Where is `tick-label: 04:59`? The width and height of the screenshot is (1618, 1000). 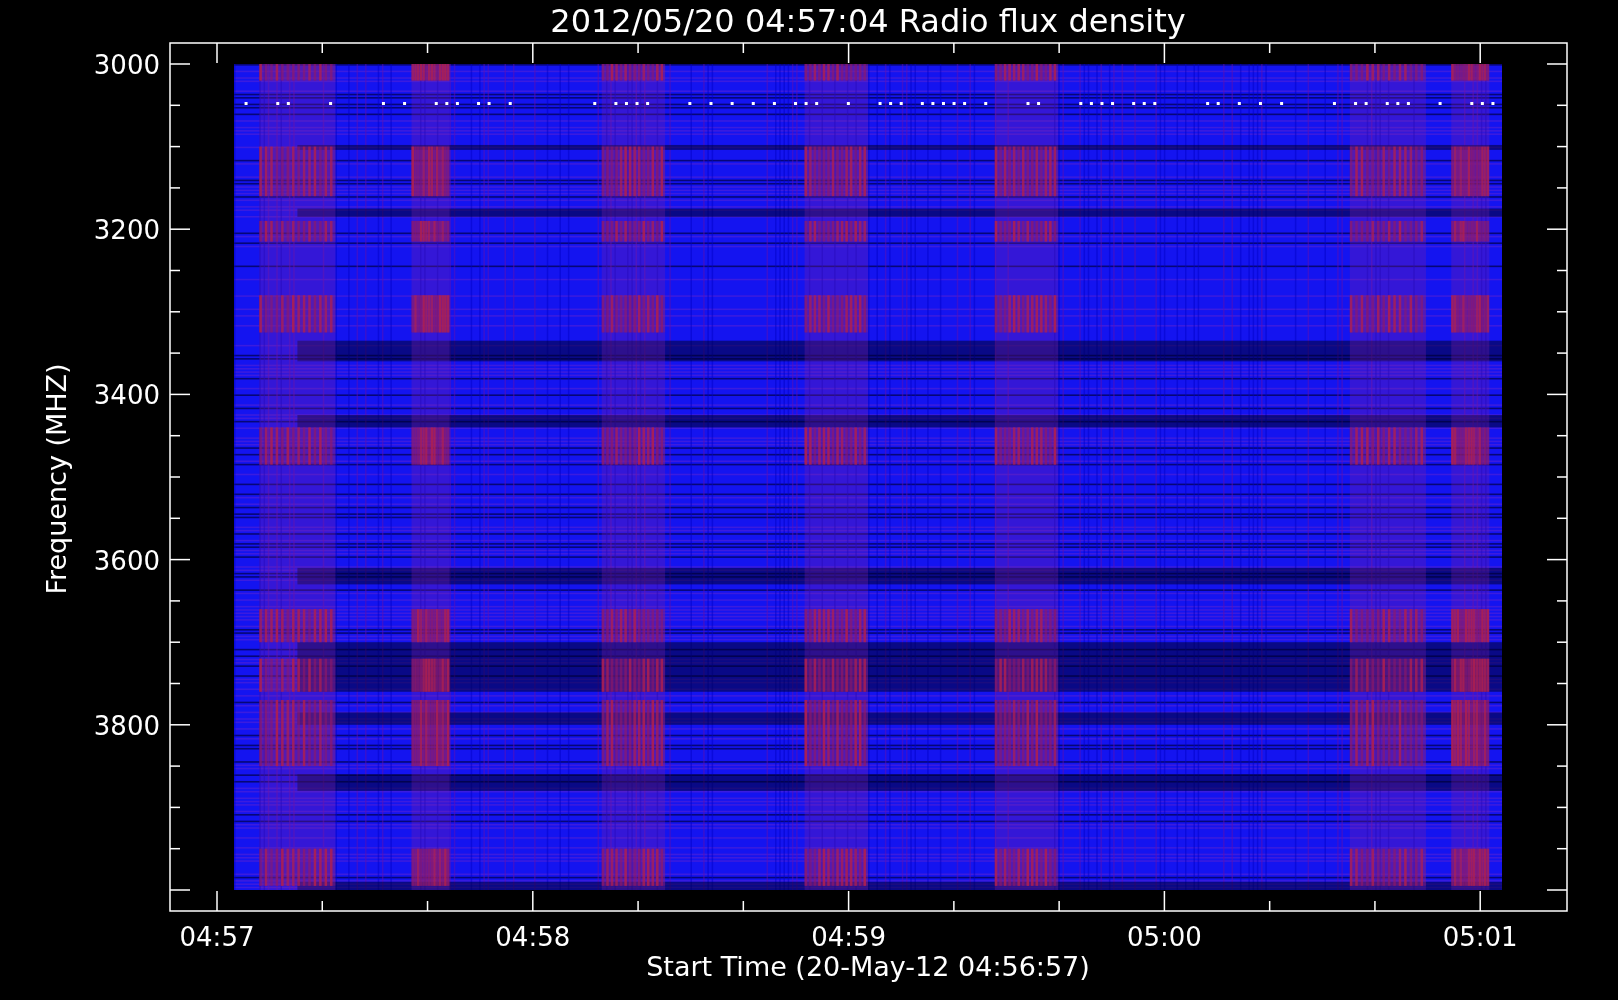 tick-label: 04:59 is located at coordinates (849, 937).